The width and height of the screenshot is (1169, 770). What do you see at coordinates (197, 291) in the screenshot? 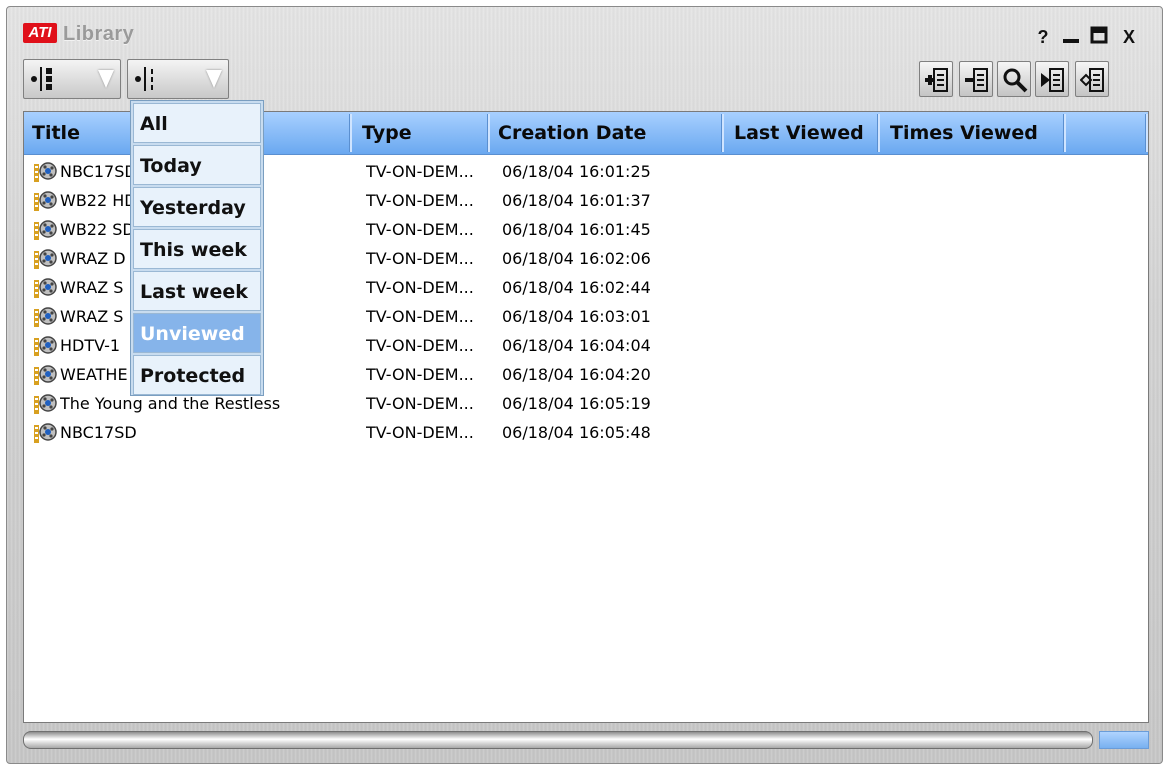
I see `menu-item-last-week: Last week` at bounding box center [197, 291].